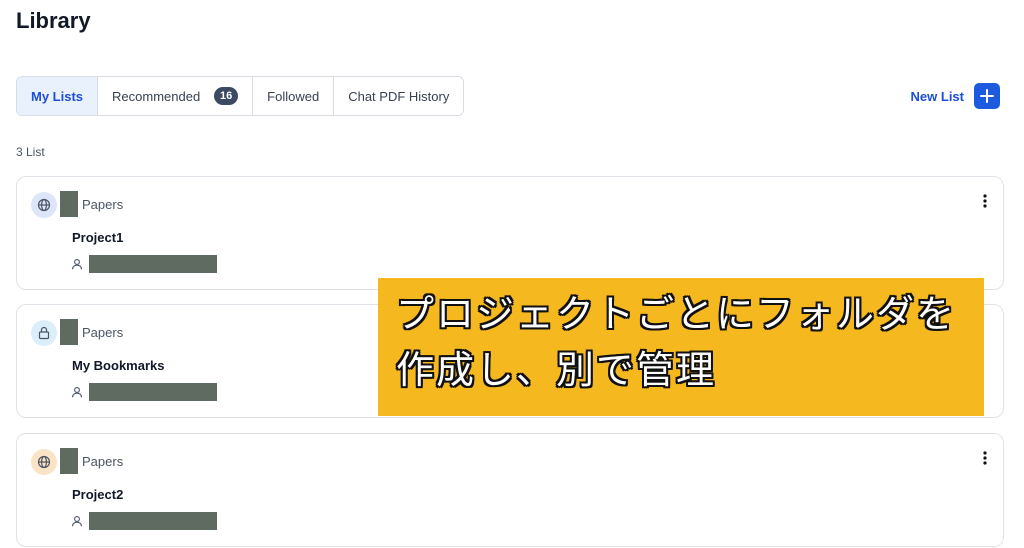 The height and width of the screenshot is (548, 1024). What do you see at coordinates (937, 96) in the screenshot?
I see `new-list-label: New List` at bounding box center [937, 96].